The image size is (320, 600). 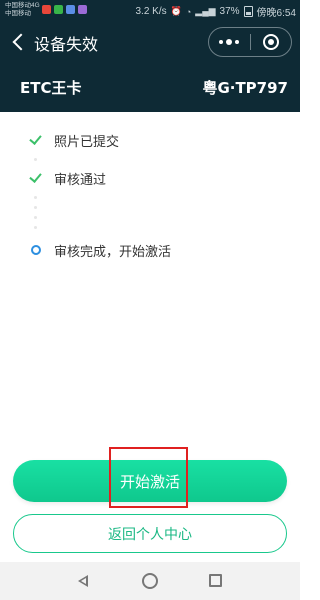 I want to click on more-menu-button, so click(x=229, y=42).